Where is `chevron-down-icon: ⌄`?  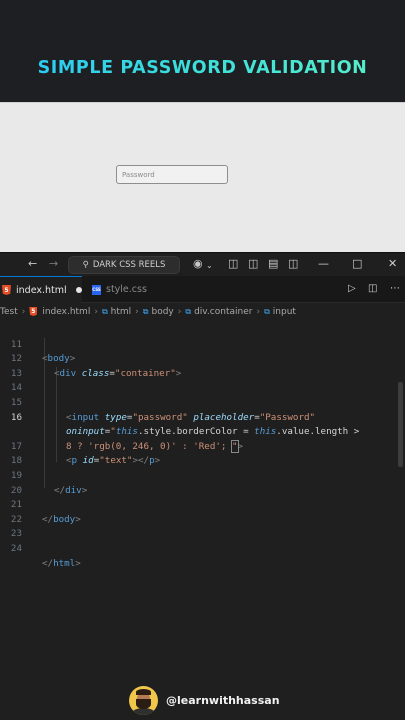 chevron-down-icon: ⌄ is located at coordinates (209, 266).